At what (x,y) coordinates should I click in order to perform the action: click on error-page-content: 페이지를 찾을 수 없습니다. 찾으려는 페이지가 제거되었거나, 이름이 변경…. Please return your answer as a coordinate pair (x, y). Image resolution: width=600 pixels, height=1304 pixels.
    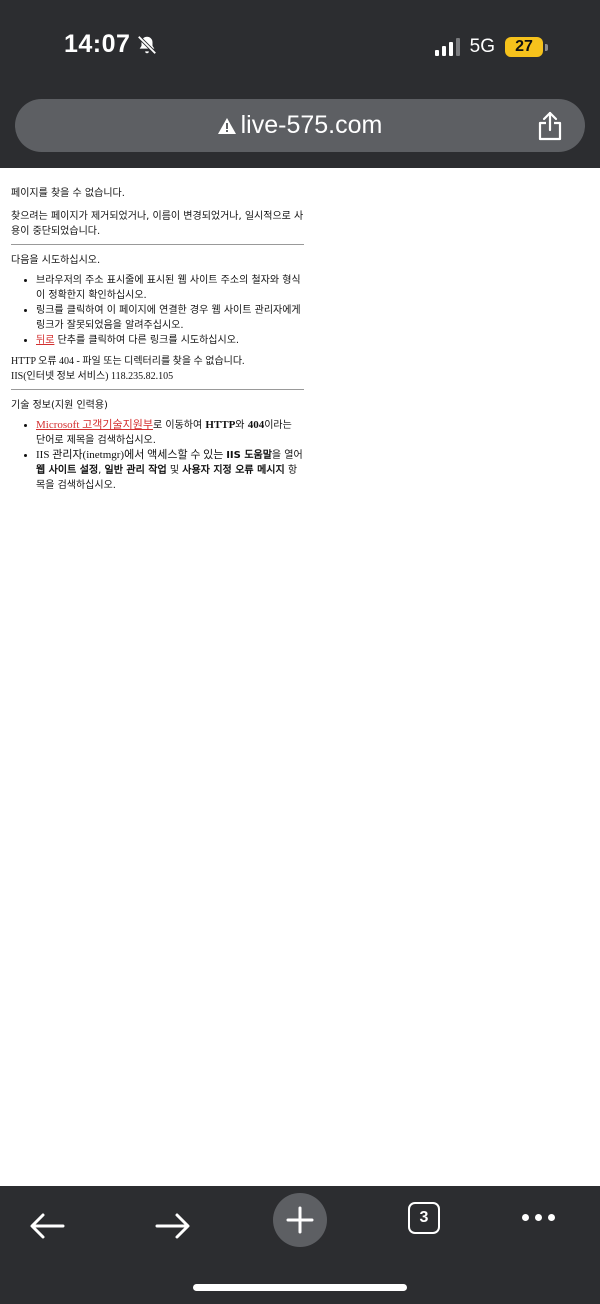
    Looking at the image, I should click on (157, 339).